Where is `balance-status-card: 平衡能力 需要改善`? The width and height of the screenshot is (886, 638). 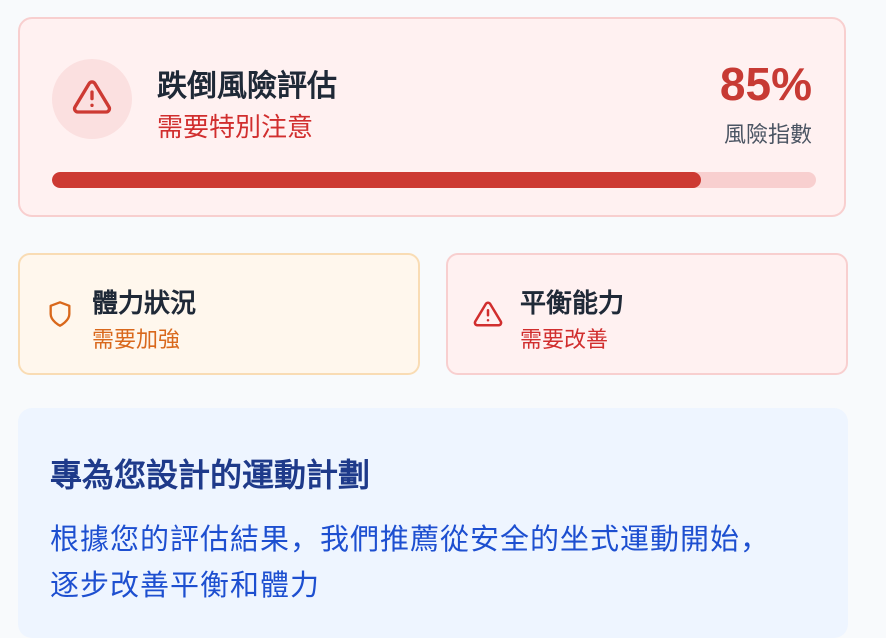 balance-status-card: 平衡能力 需要改善 is located at coordinates (647, 314).